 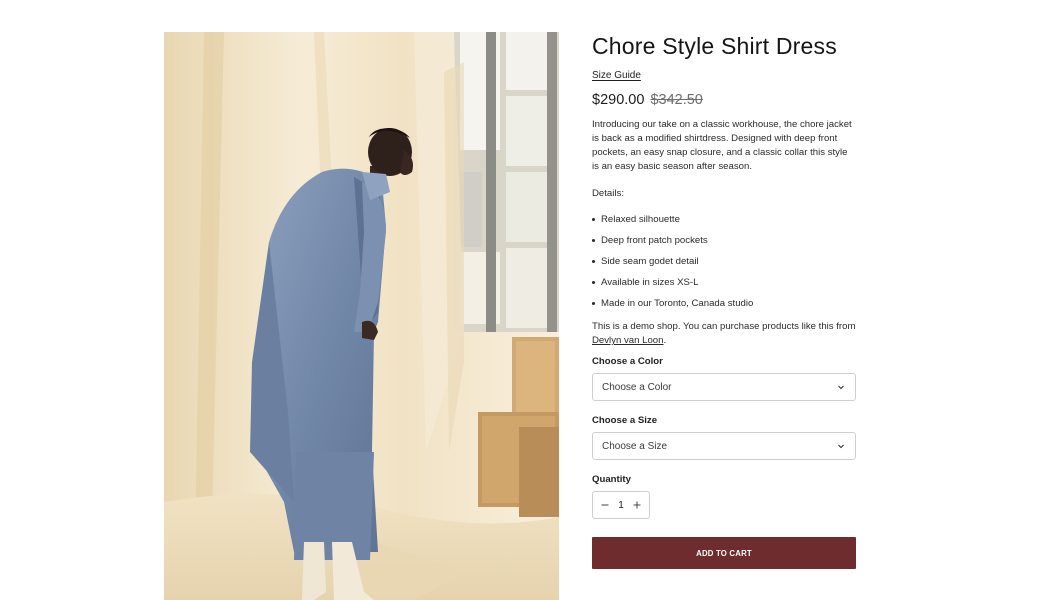 What do you see at coordinates (625, 420) in the screenshot?
I see `size-label: Choose a Size` at bounding box center [625, 420].